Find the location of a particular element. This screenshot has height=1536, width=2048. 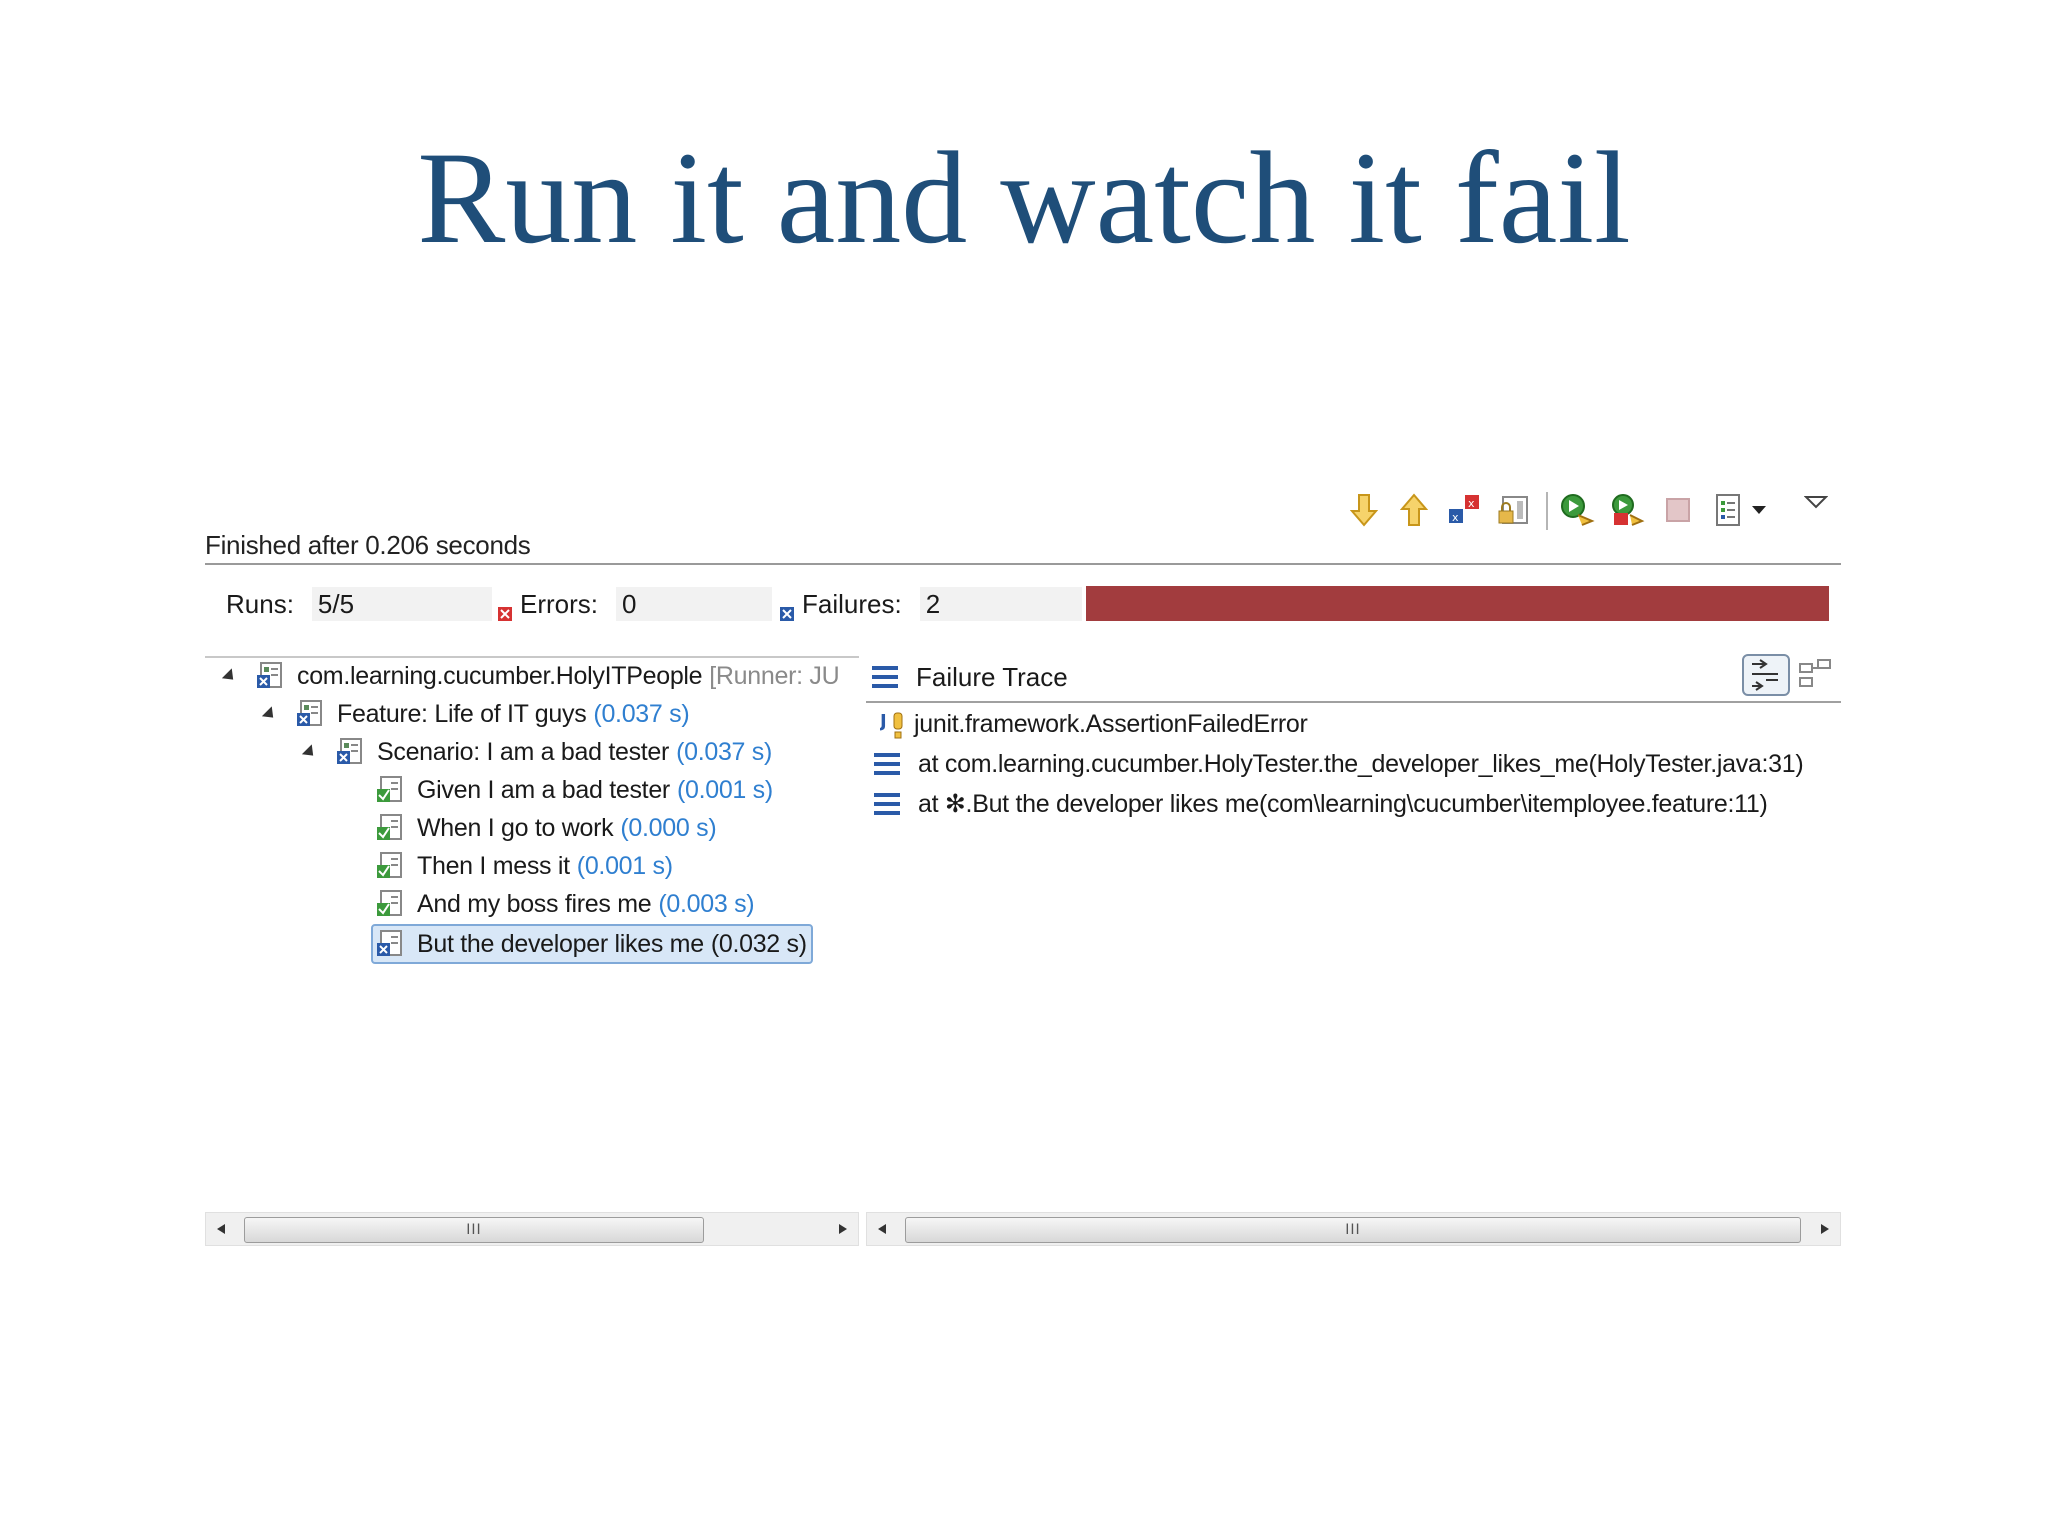

rerun-failed-first-icon is located at coordinates (1628, 510).